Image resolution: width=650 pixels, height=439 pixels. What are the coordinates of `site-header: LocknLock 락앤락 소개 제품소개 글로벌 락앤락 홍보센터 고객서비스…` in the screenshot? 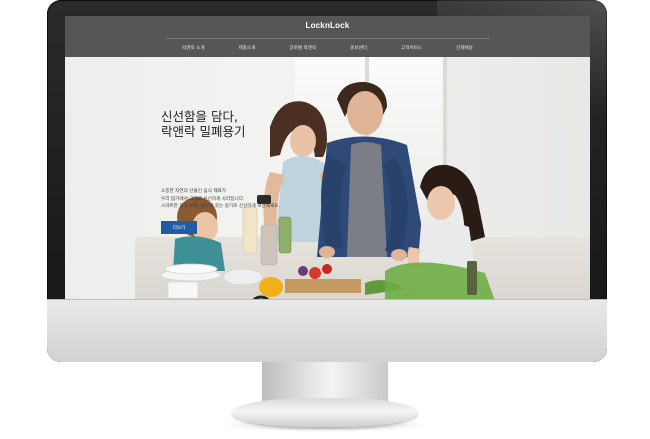 It's located at (327, 36).